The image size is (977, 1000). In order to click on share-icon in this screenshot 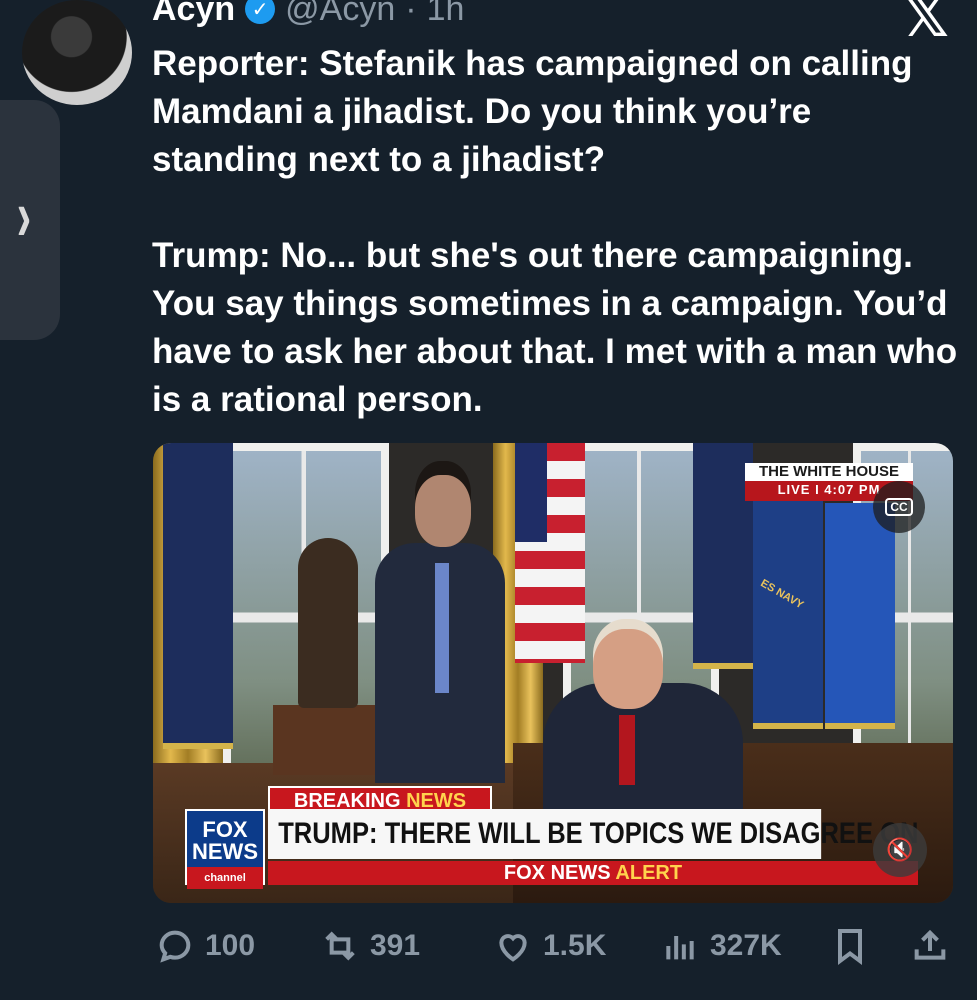, I will do `click(930, 944)`.